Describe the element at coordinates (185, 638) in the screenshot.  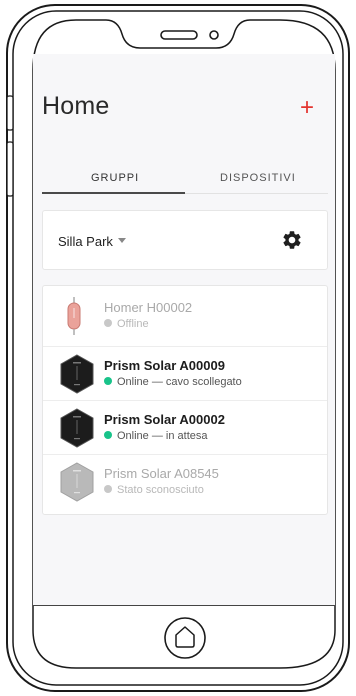
I see `home-button` at that location.